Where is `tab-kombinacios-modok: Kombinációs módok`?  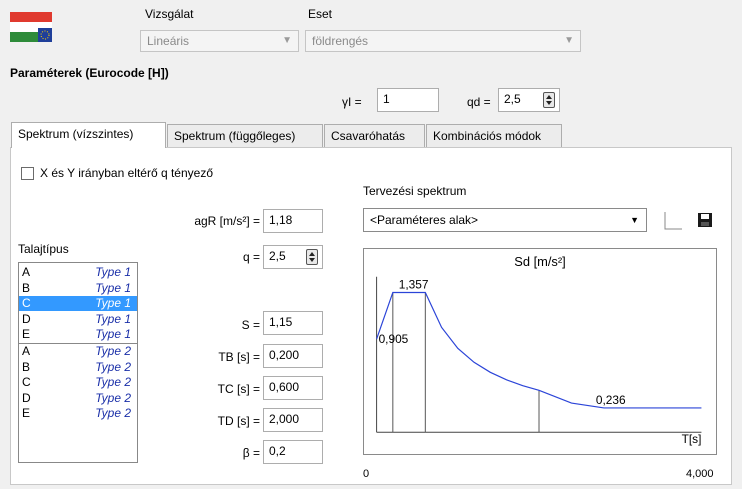 tab-kombinacios-modok: Kombinációs módok is located at coordinates (494, 136).